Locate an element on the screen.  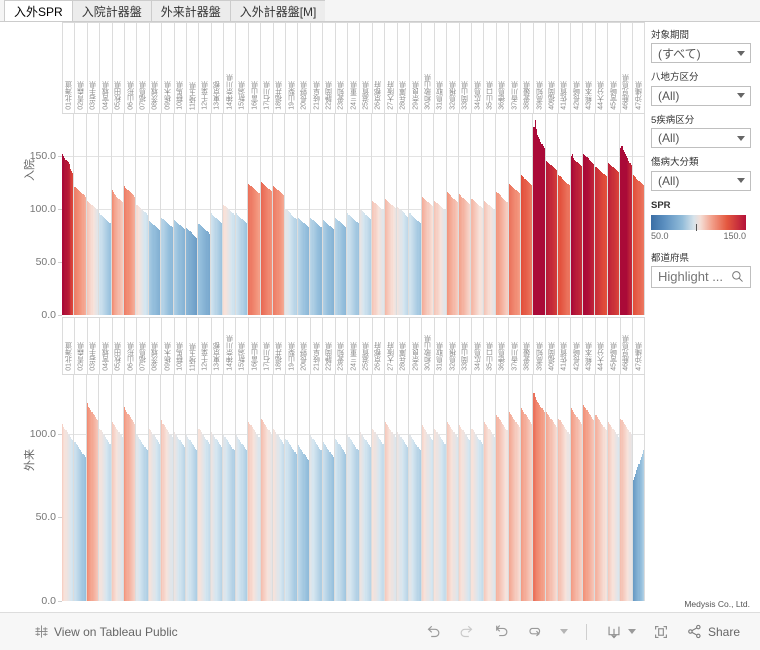
column-header-cell: 26京都府 is located at coordinates (379, 68).